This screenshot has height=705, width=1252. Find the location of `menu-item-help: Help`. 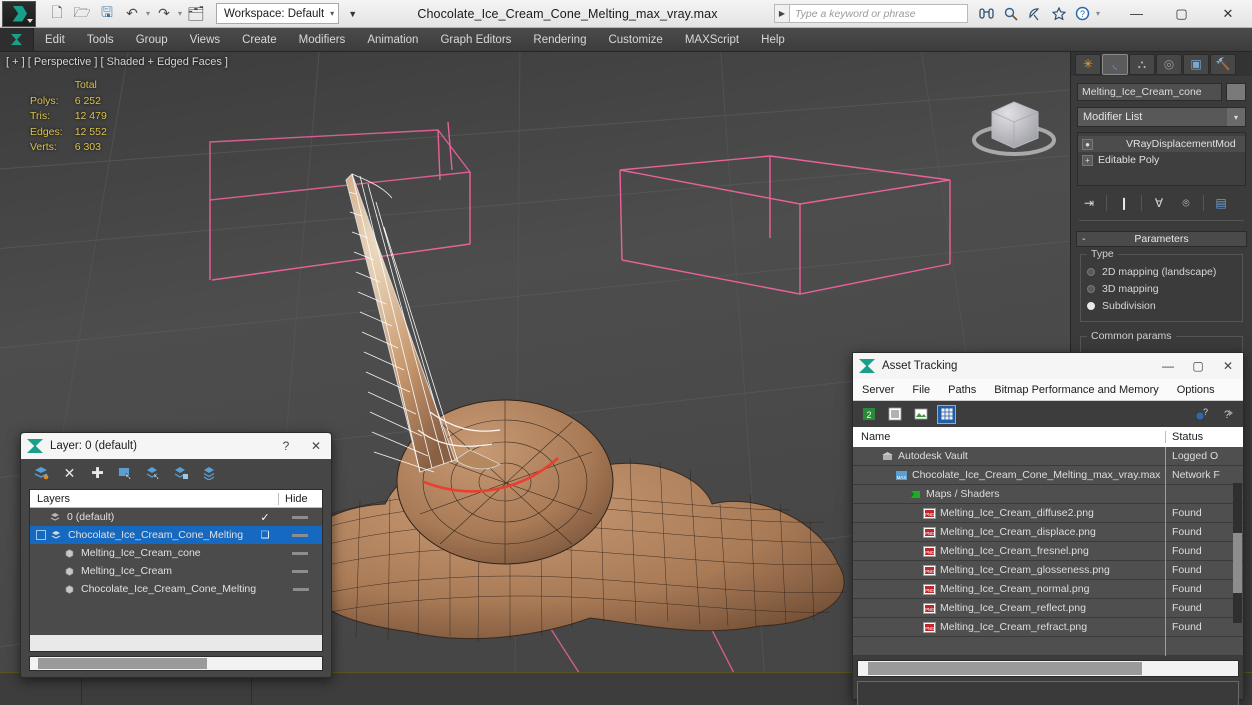

menu-item-help: Help is located at coordinates (773, 40).